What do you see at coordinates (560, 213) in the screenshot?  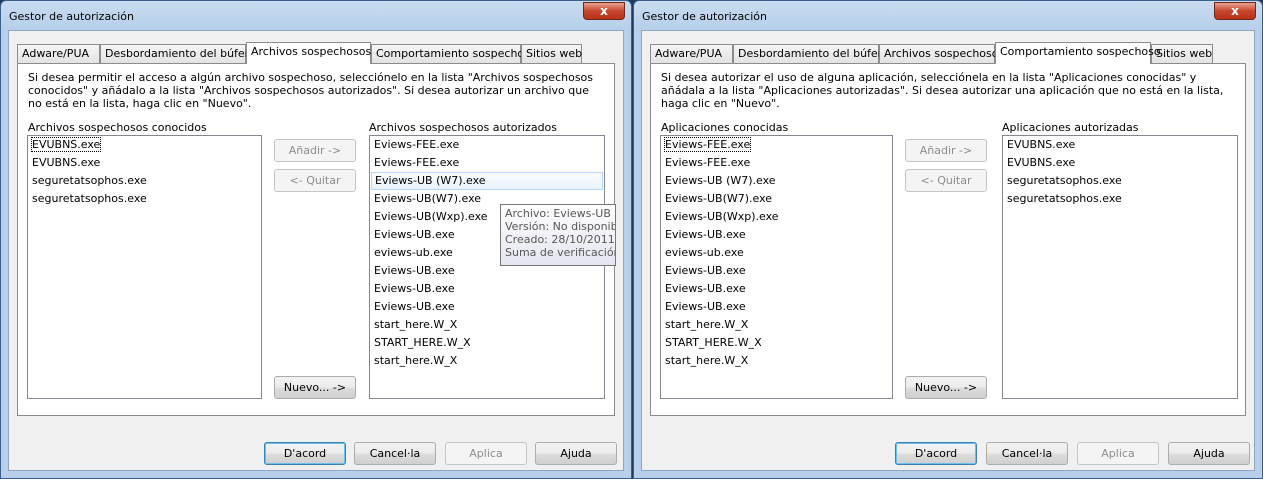 I see `tooltip-file-name: Archivo: Eviews-UB (W7).` at bounding box center [560, 213].